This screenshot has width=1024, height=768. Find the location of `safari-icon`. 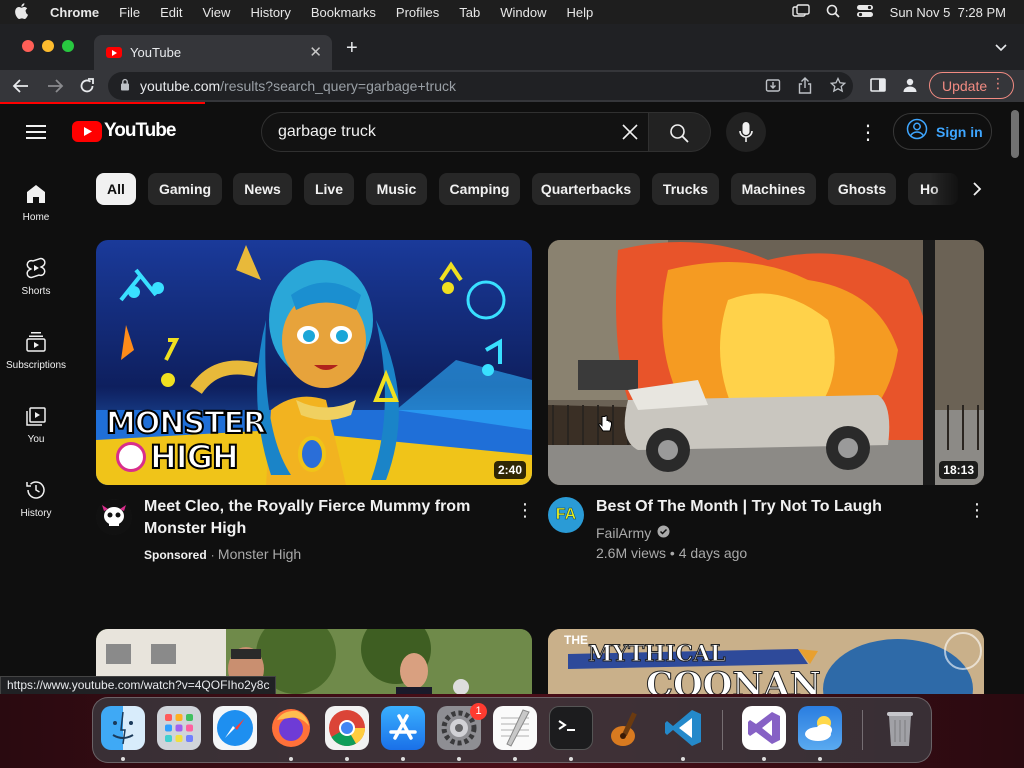

safari-icon is located at coordinates (235, 728).